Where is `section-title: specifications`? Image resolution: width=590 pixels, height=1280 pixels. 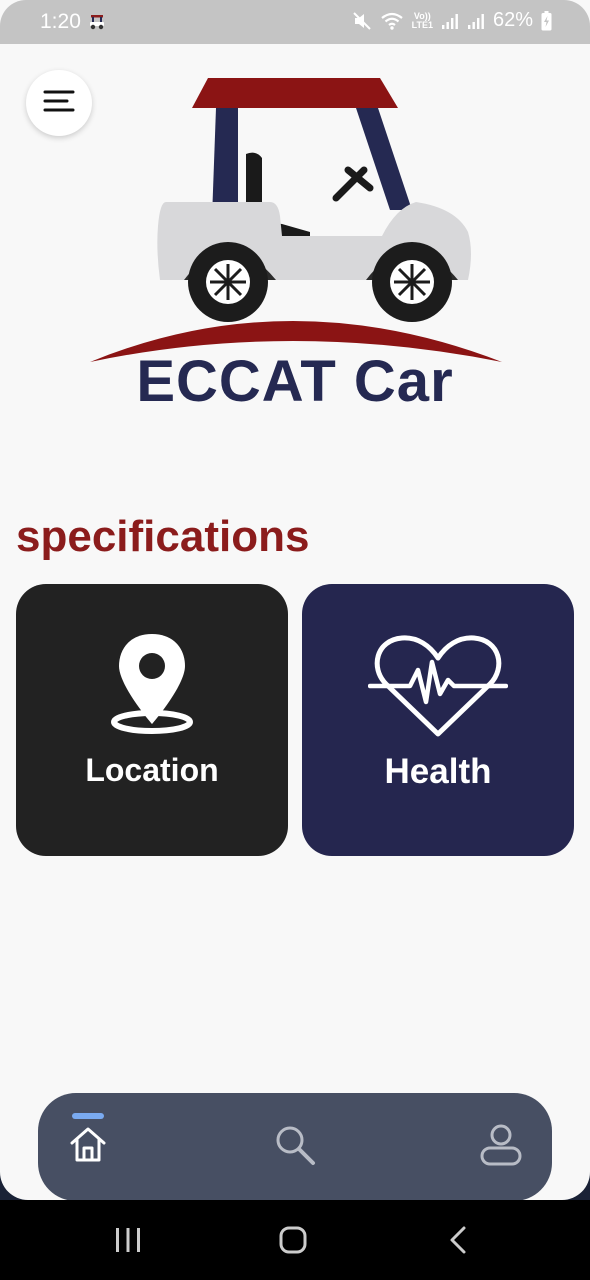
section-title: specifications is located at coordinates (163, 536).